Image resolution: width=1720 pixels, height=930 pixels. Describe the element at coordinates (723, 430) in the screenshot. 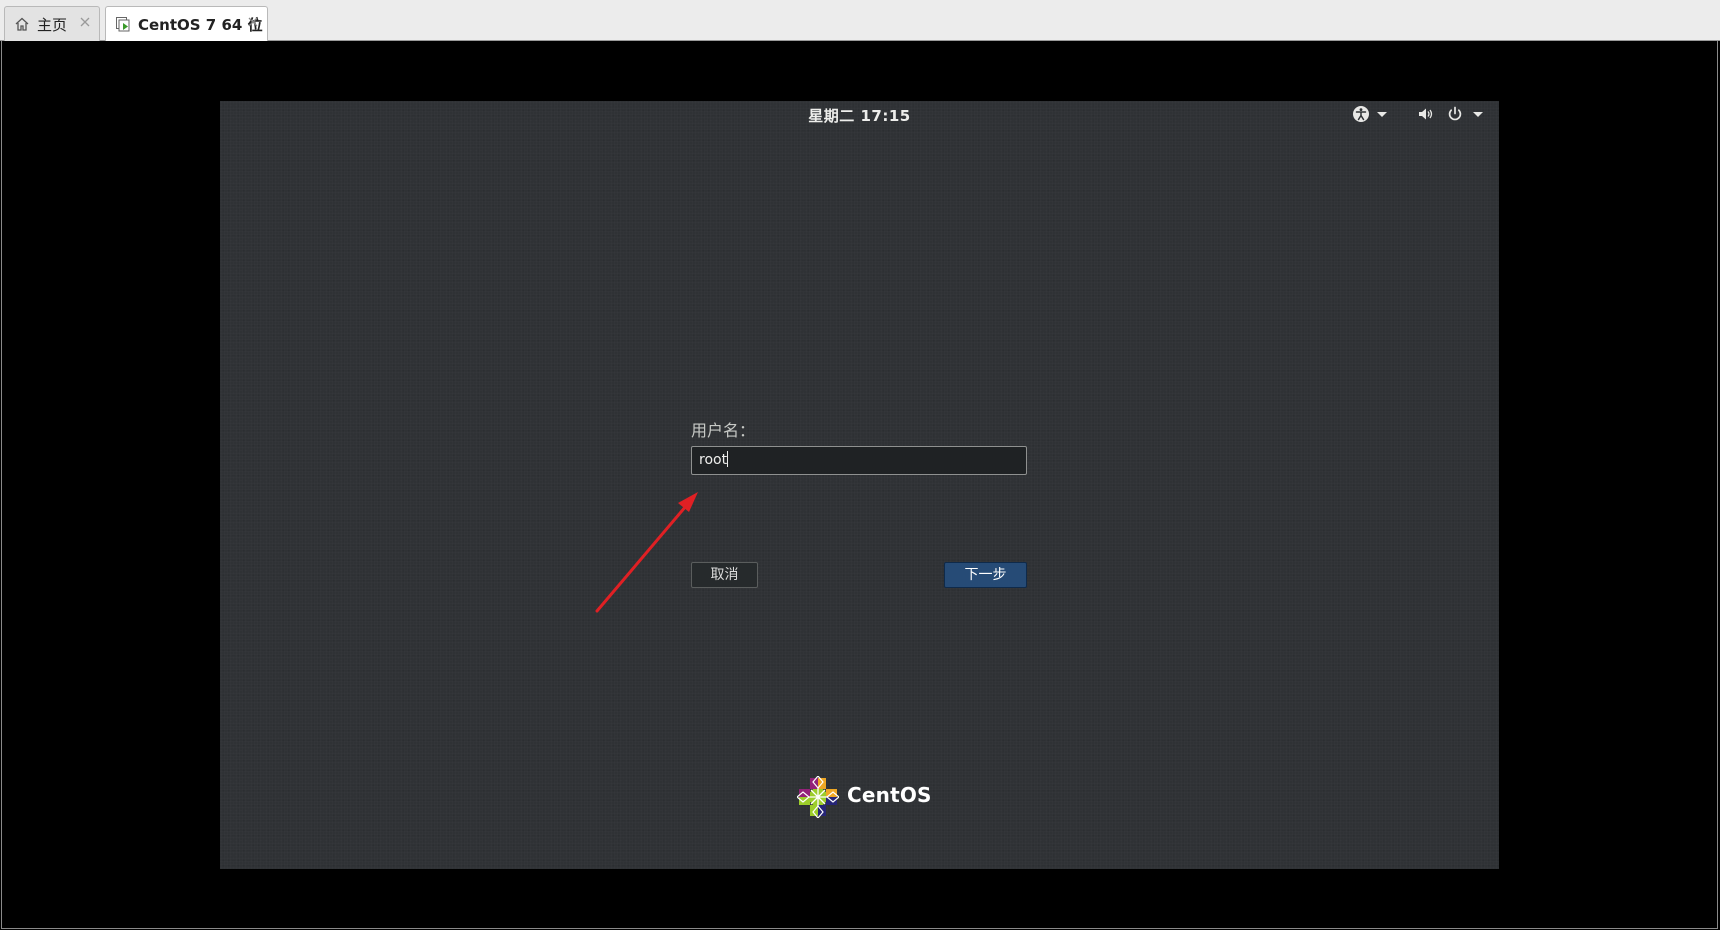

I see `username-label: 用户名：` at that location.